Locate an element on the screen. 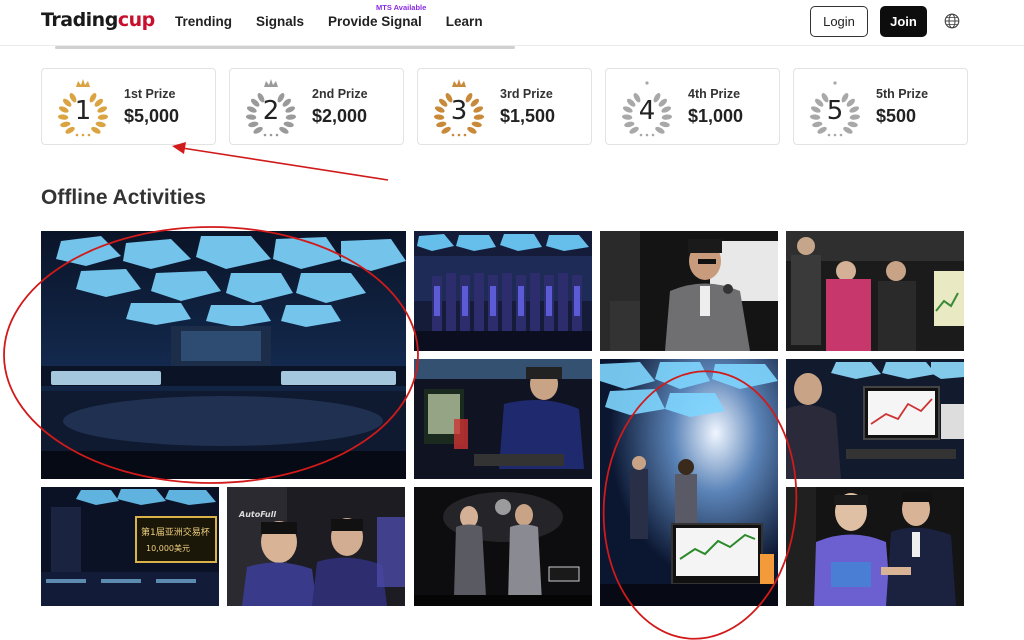 This screenshot has height=640, width=1024. bronze-laurel-icon: 3 is located at coordinates (459, 108).